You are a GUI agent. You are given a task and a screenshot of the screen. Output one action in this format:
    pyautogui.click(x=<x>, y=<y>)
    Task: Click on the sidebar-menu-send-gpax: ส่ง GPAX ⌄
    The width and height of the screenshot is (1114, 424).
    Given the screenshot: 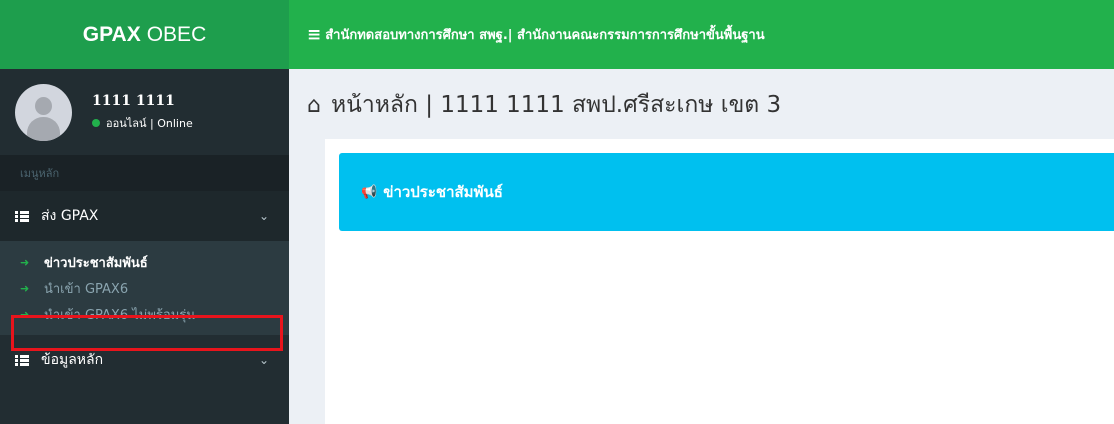 What is the action you would take?
    pyautogui.click(x=144, y=216)
    